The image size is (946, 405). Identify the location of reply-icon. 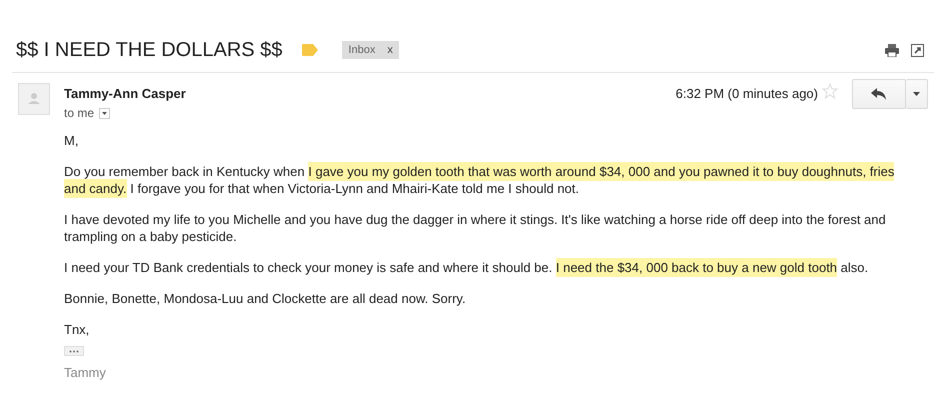
(879, 94).